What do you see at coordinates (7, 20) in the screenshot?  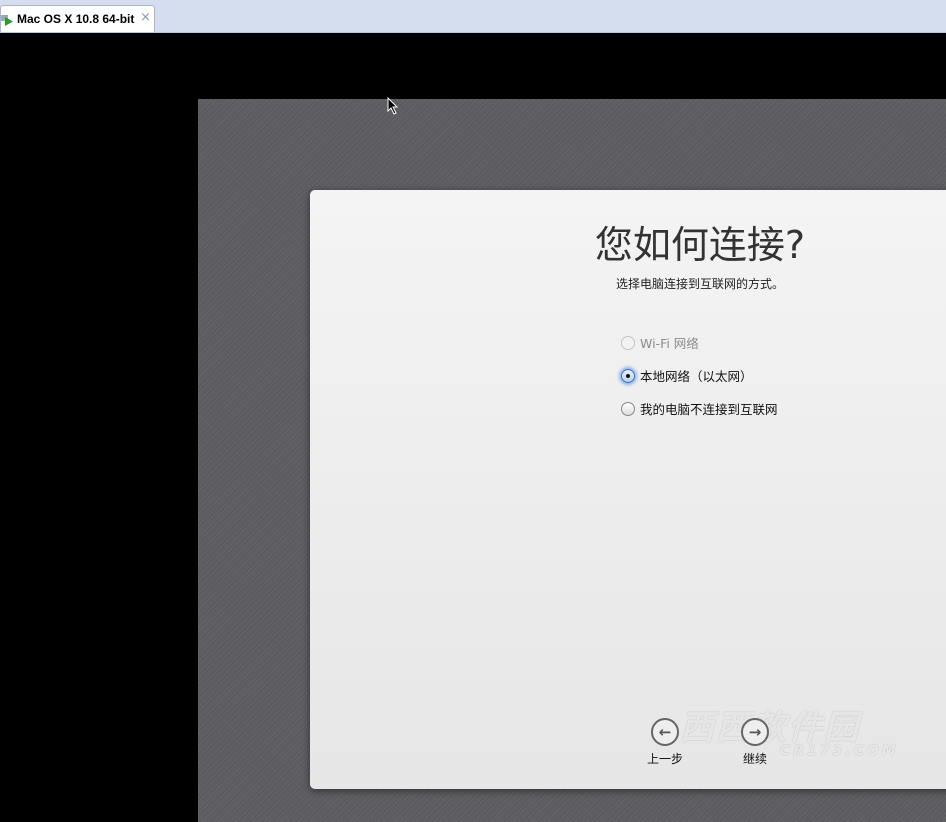 I see `vm-play-icon` at bounding box center [7, 20].